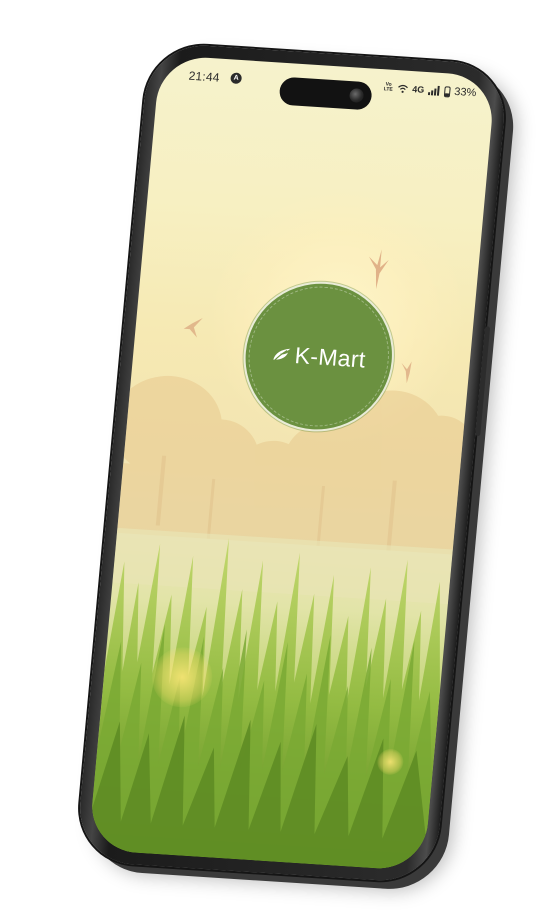 Image resolution: width=552 pixels, height=920 pixels. What do you see at coordinates (388, 87) in the screenshot?
I see `volte-indicator: Vo LTE` at bounding box center [388, 87].